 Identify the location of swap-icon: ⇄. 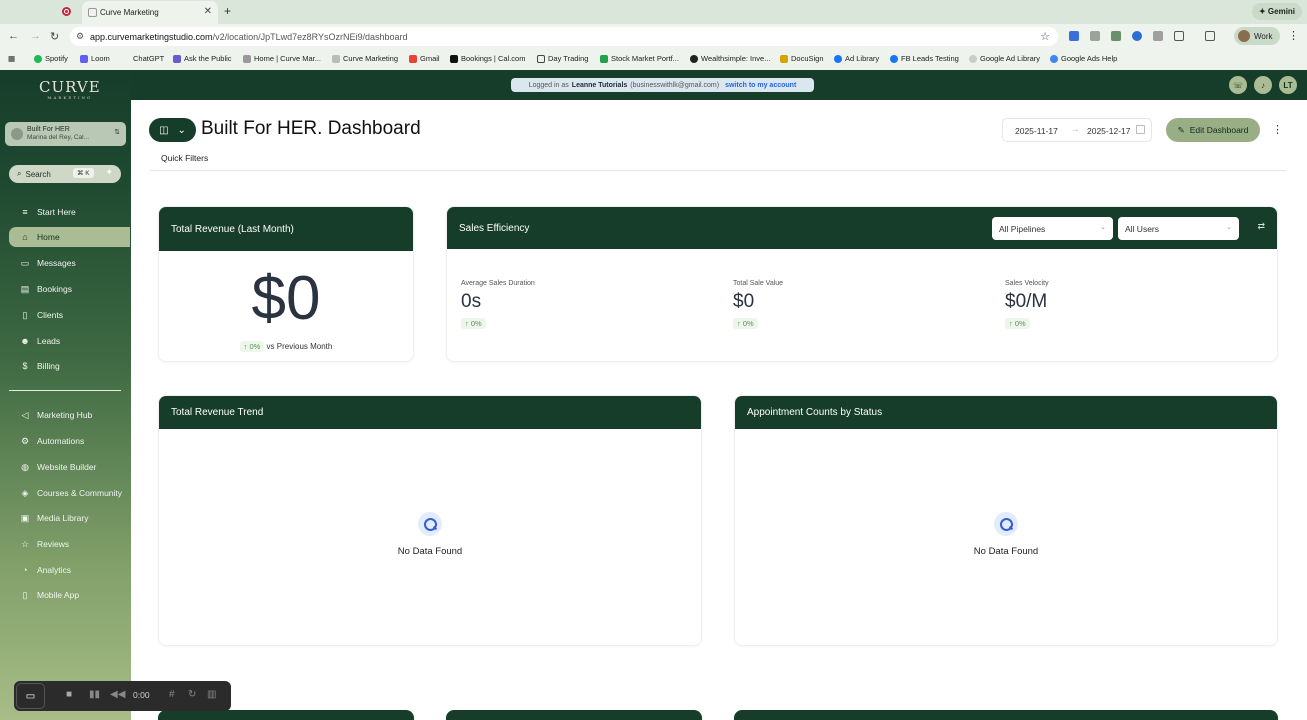
(1261, 226).